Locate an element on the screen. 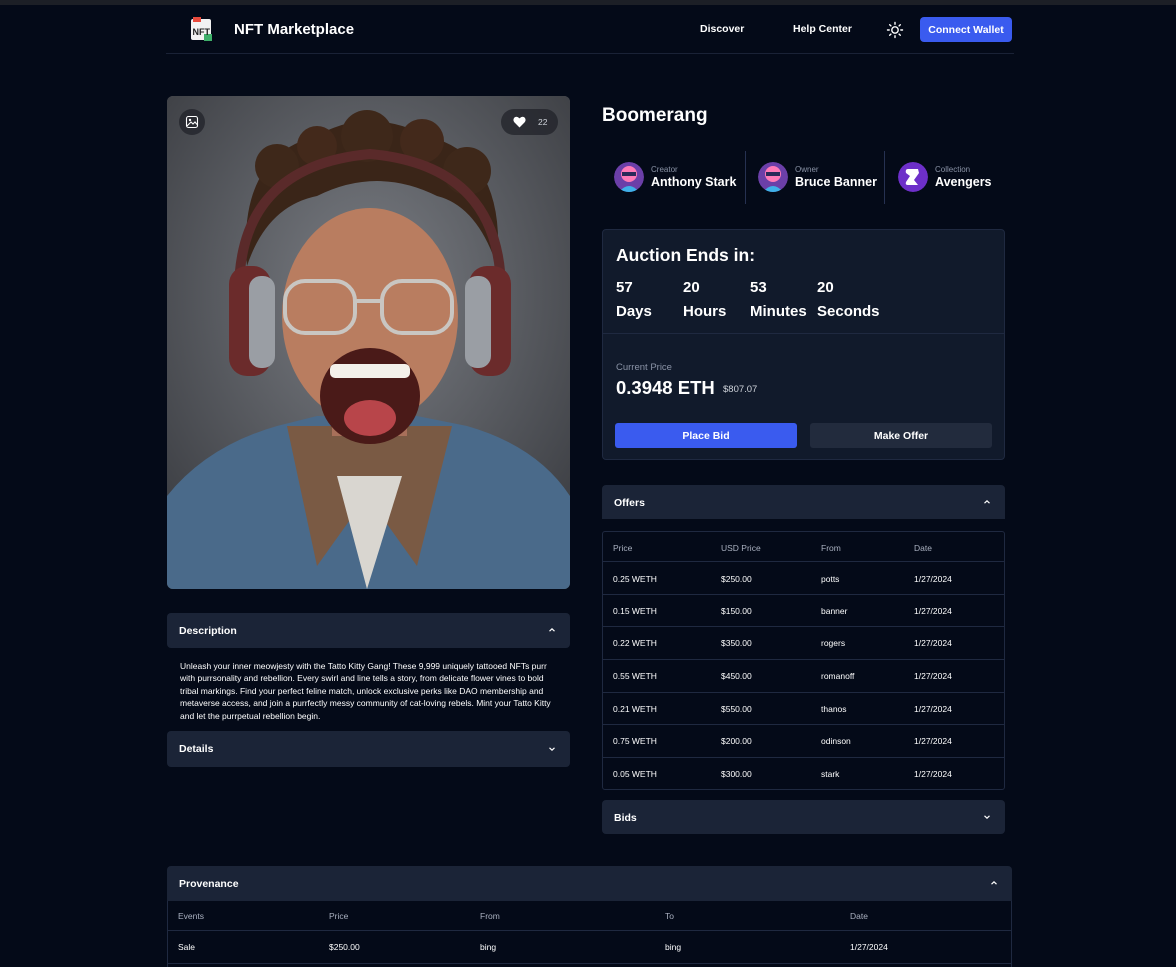 This screenshot has height=967, width=1176. nav-help-center-link: Help Center is located at coordinates (822, 29).